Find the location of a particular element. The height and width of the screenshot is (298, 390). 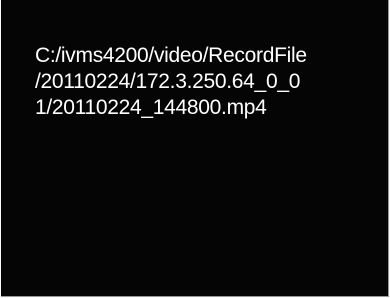

file-path-line-1: C:/ivms4200/video/RecordFile is located at coordinates (171, 55).